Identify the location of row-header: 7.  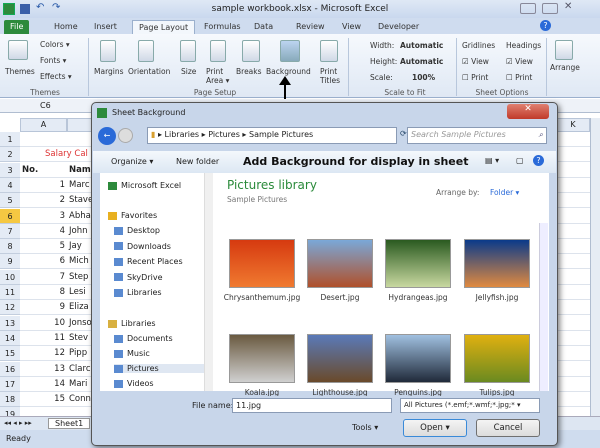
(10, 231).